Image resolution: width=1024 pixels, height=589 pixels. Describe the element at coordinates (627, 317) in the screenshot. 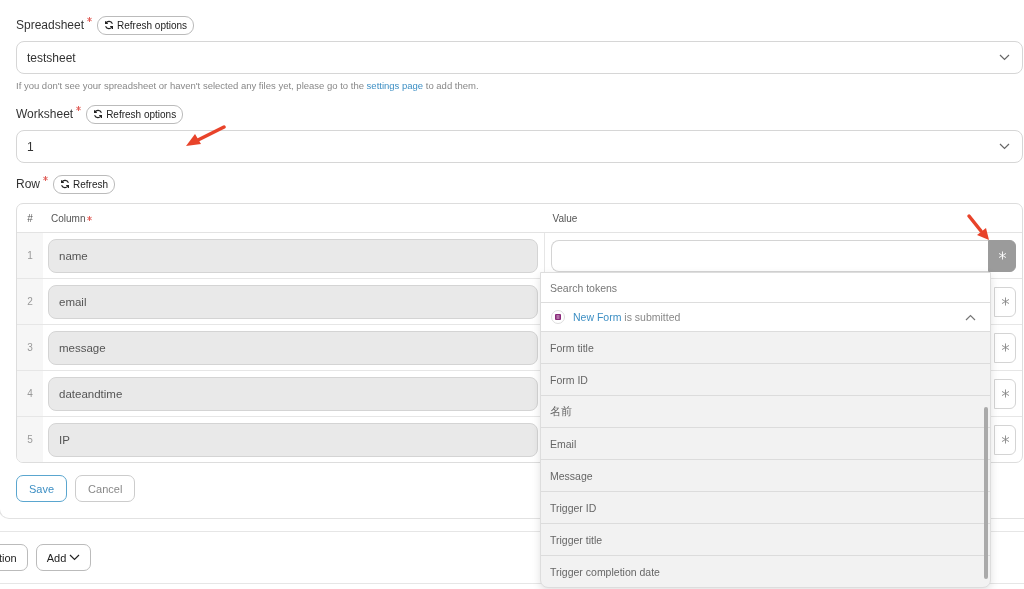

I see `token-group-title: New Form is submitted` at that location.